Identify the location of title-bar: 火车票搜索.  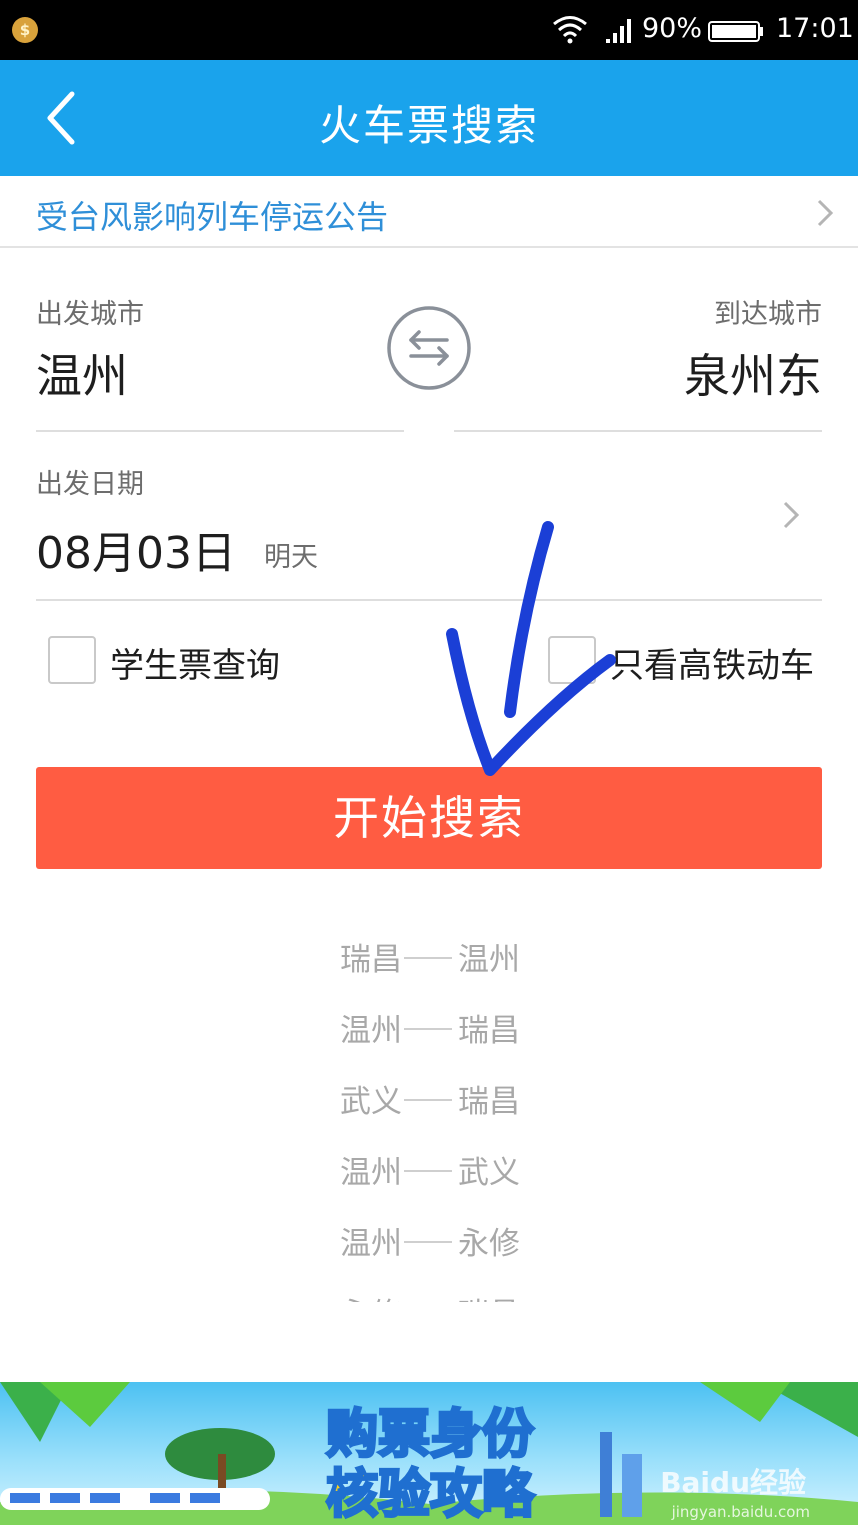
(429, 118).